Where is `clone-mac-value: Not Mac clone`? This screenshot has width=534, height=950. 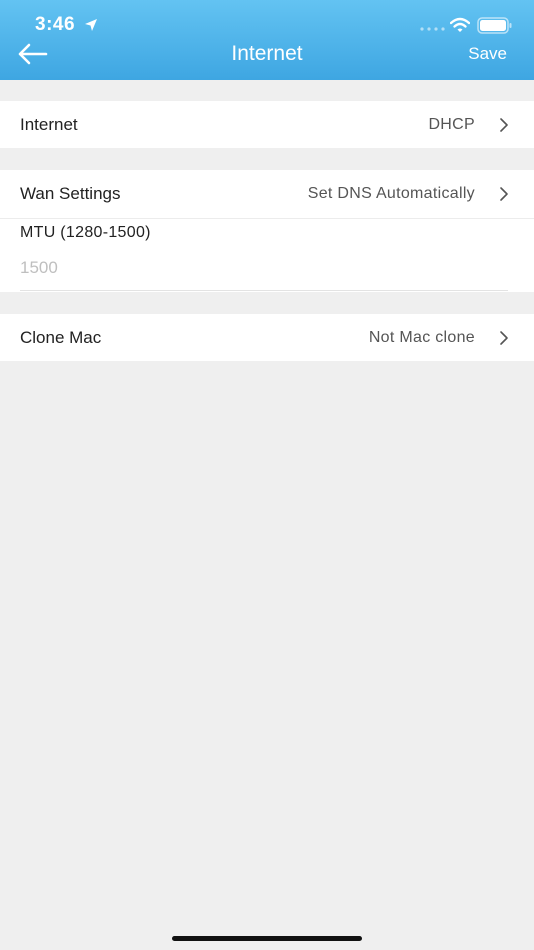 clone-mac-value: Not Mac clone is located at coordinates (421, 337).